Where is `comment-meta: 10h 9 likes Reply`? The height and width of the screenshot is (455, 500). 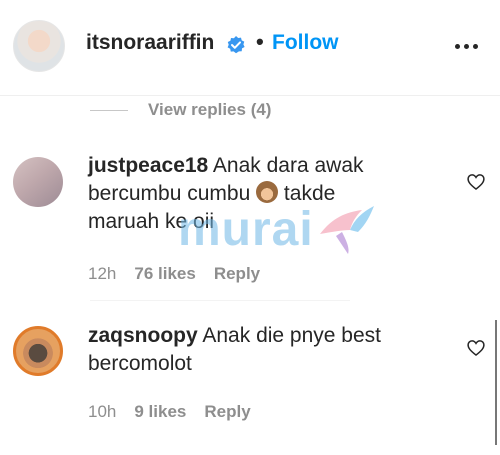 comment-meta: 10h 9 likes Reply is located at coordinates (169, 412).